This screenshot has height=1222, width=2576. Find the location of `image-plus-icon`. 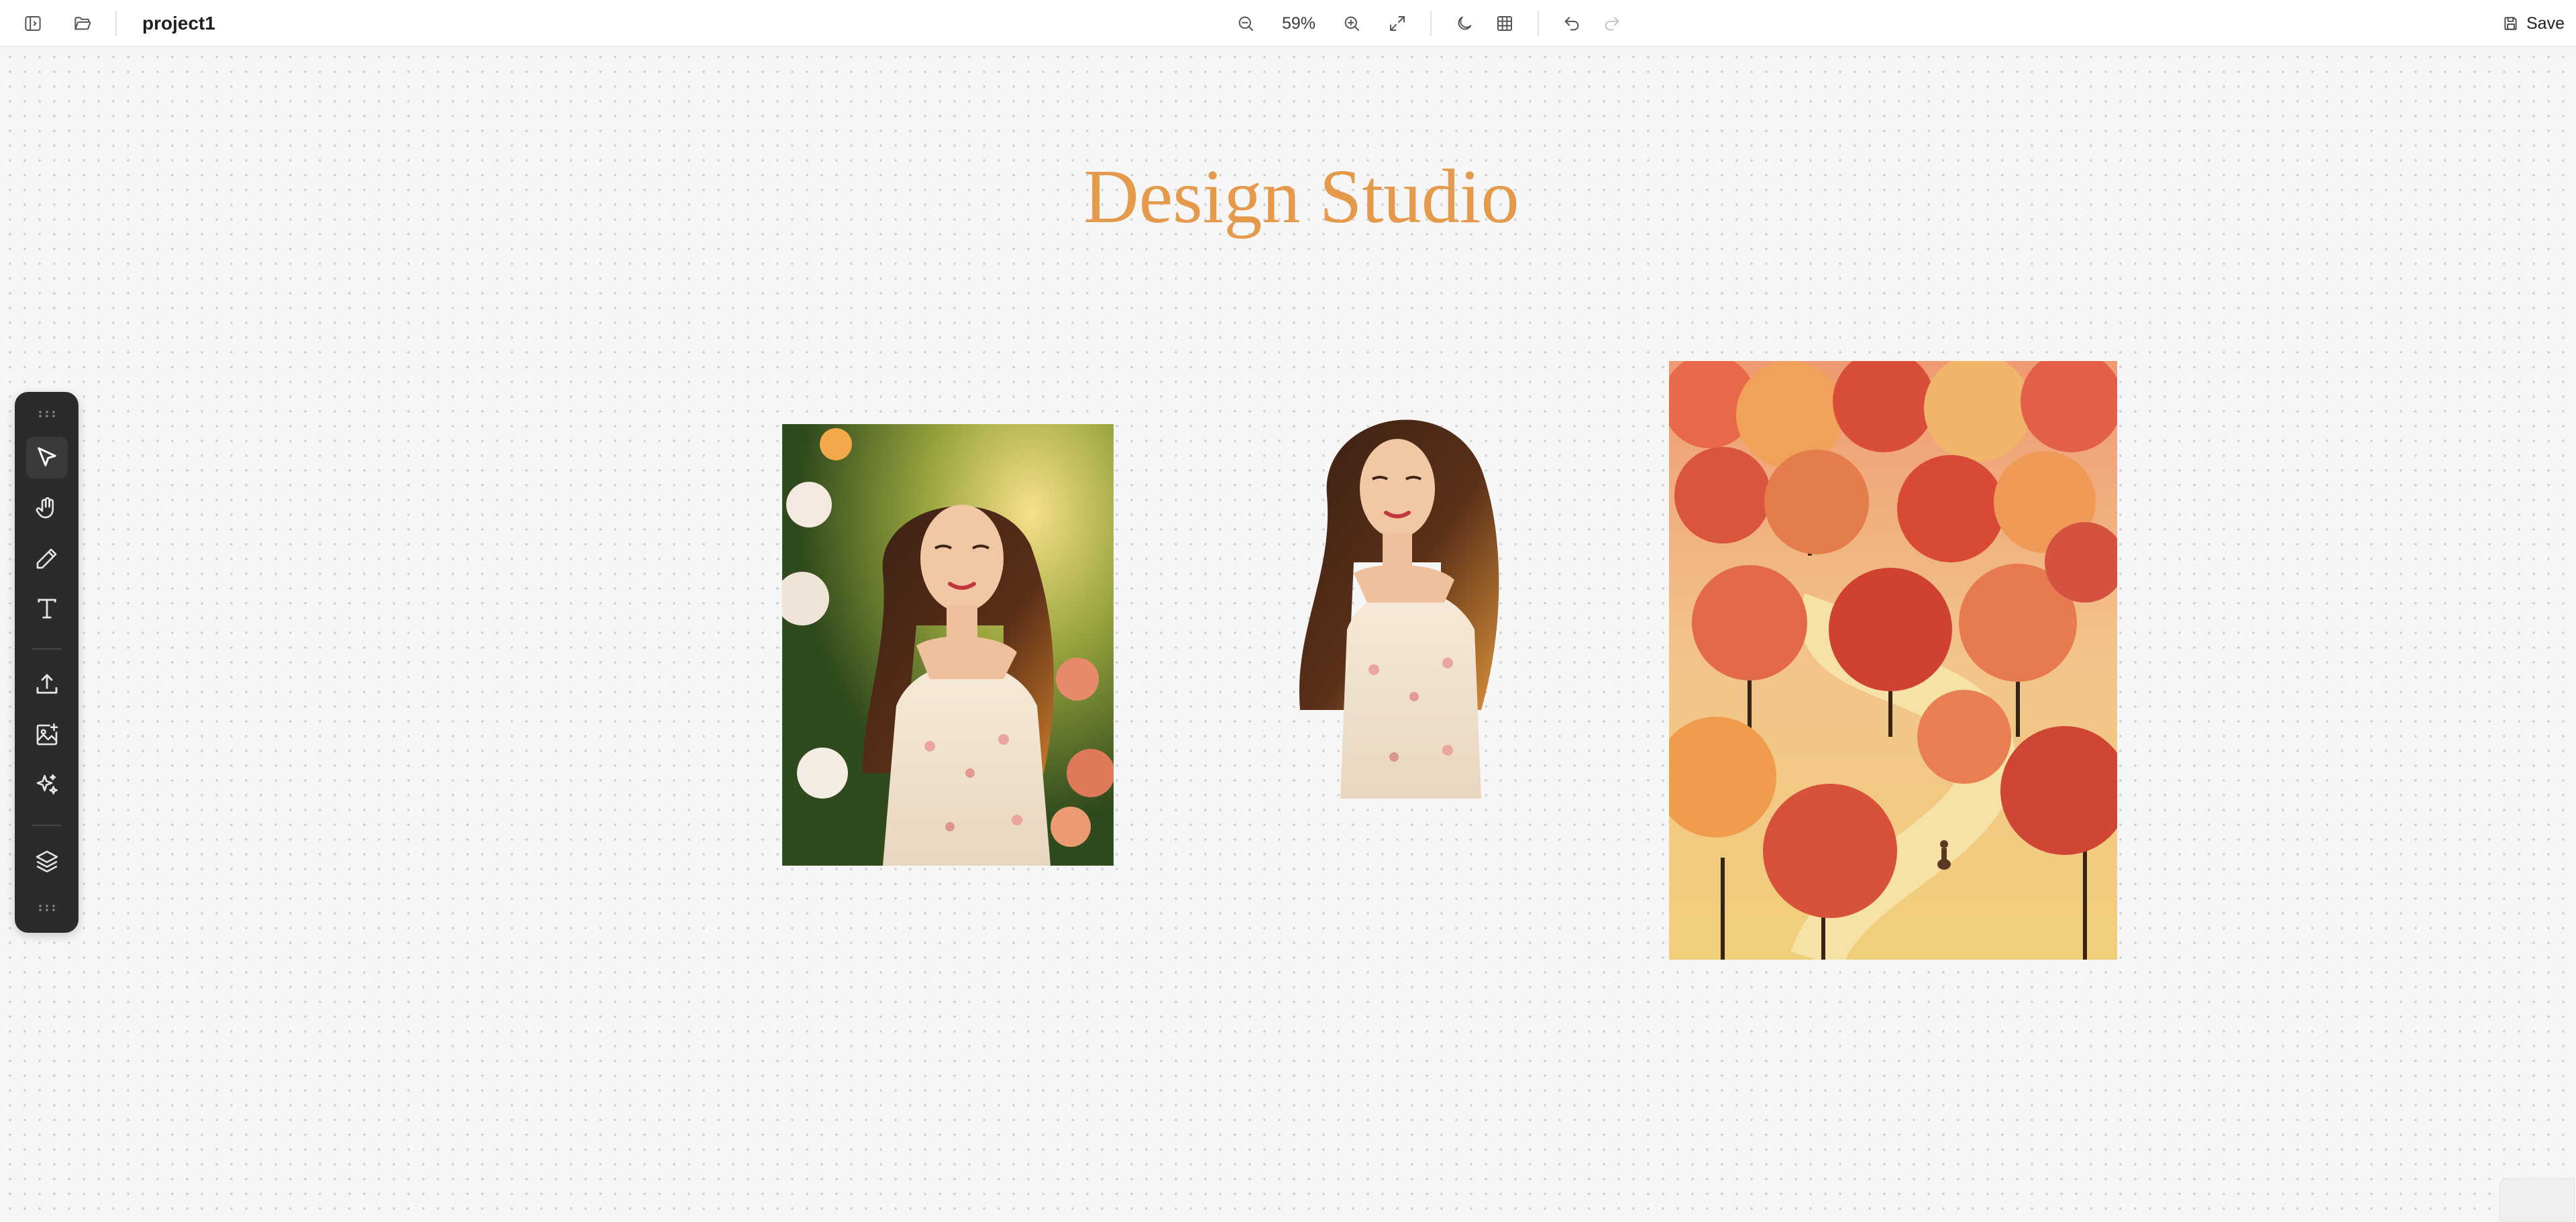

image-plus-icon is located at coordinates (47, 734).